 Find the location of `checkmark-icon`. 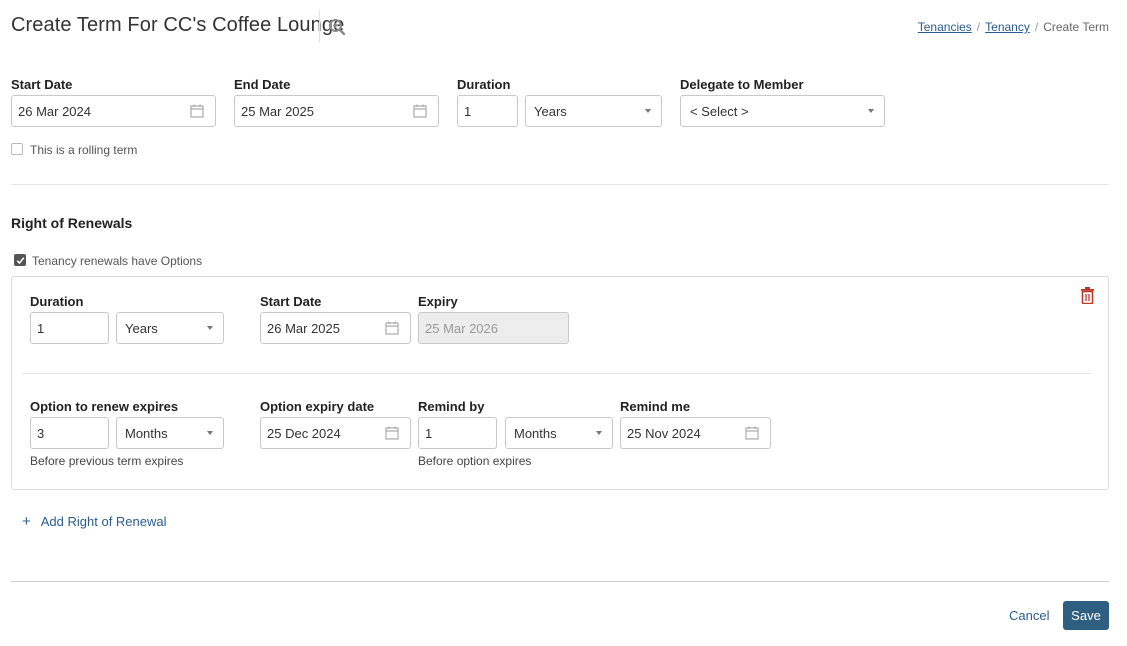

checkmark-icon is located at coordinates (20, 260).